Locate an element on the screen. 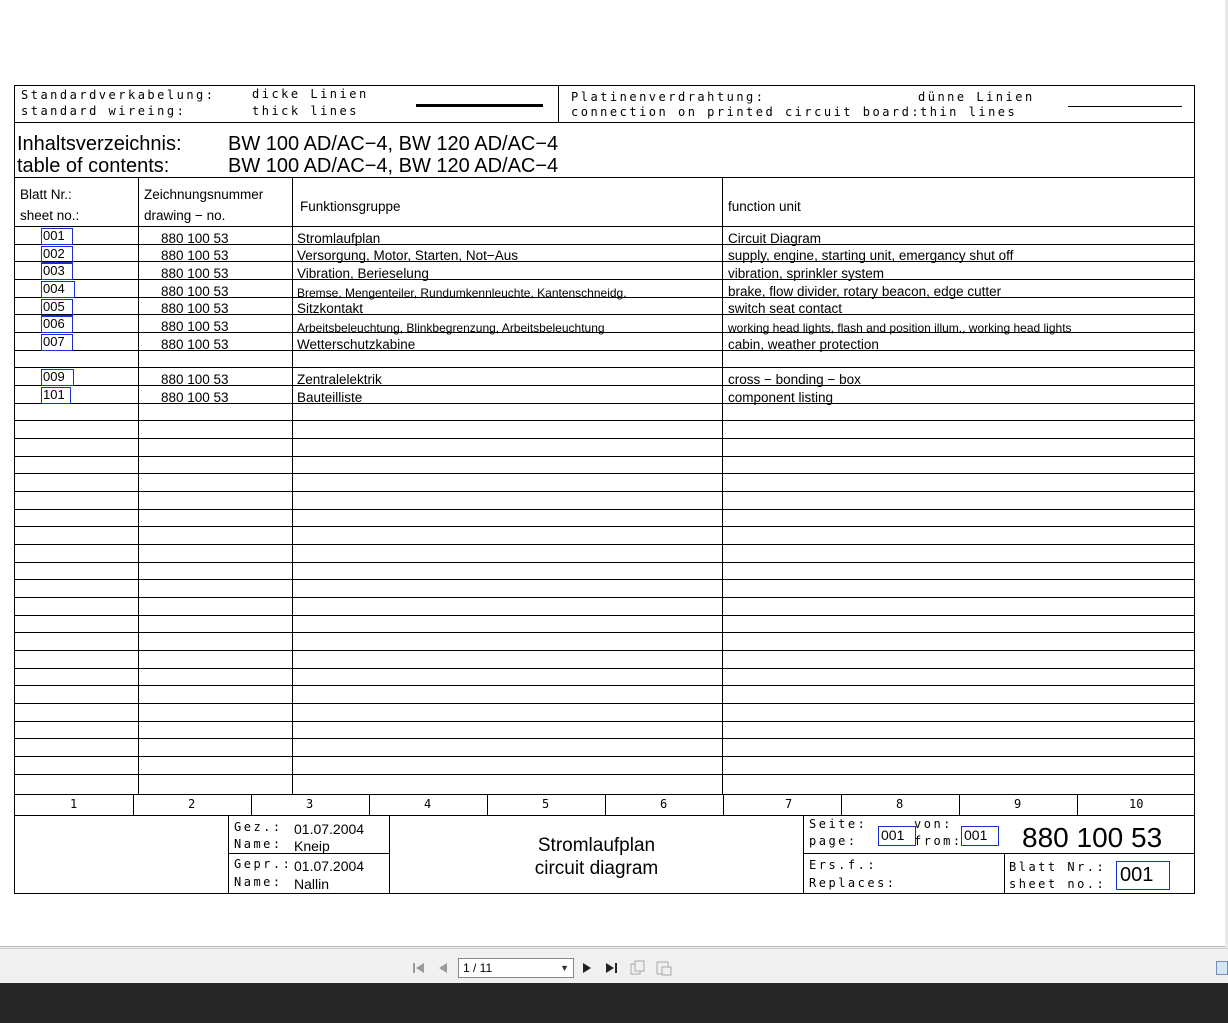 This screenshot has height=1023, width=1228. drawn-name: Kneip is located at coordinates (312, 846).